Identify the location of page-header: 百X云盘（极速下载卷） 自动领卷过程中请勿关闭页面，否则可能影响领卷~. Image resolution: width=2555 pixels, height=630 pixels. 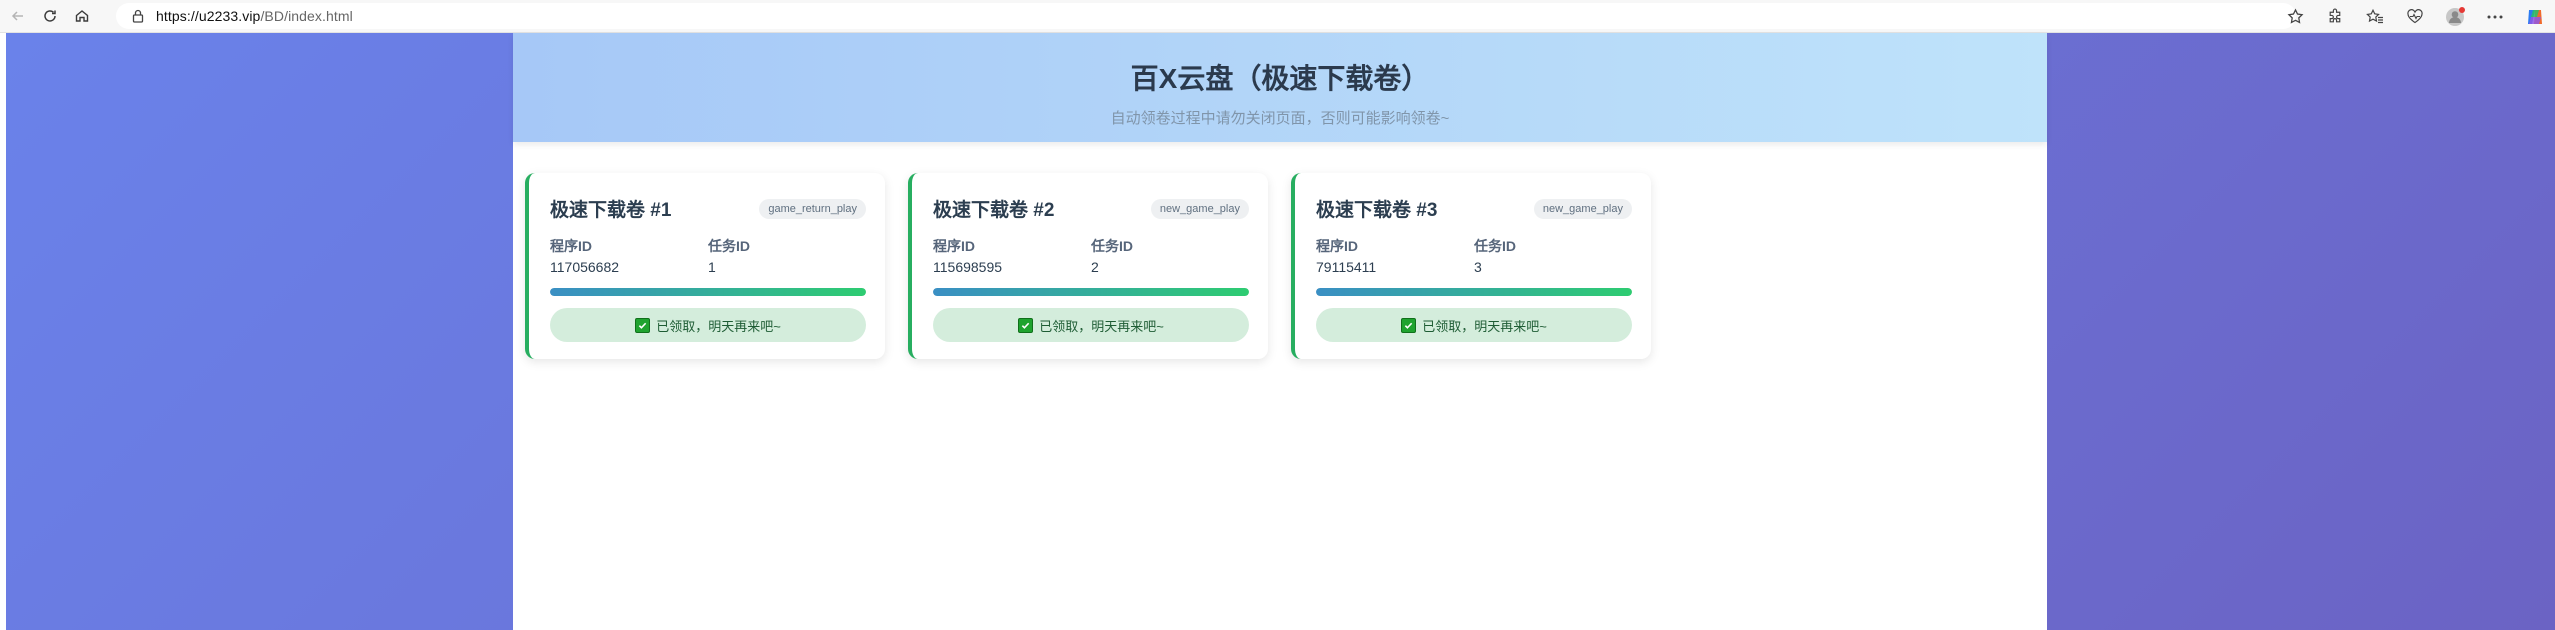
(1280, 87).